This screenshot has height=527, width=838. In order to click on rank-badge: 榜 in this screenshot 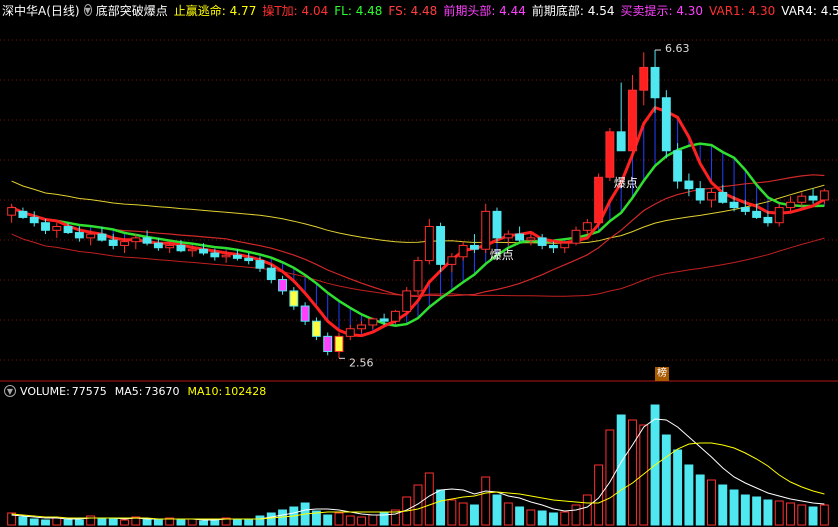, I will do `click(662, 374)`.